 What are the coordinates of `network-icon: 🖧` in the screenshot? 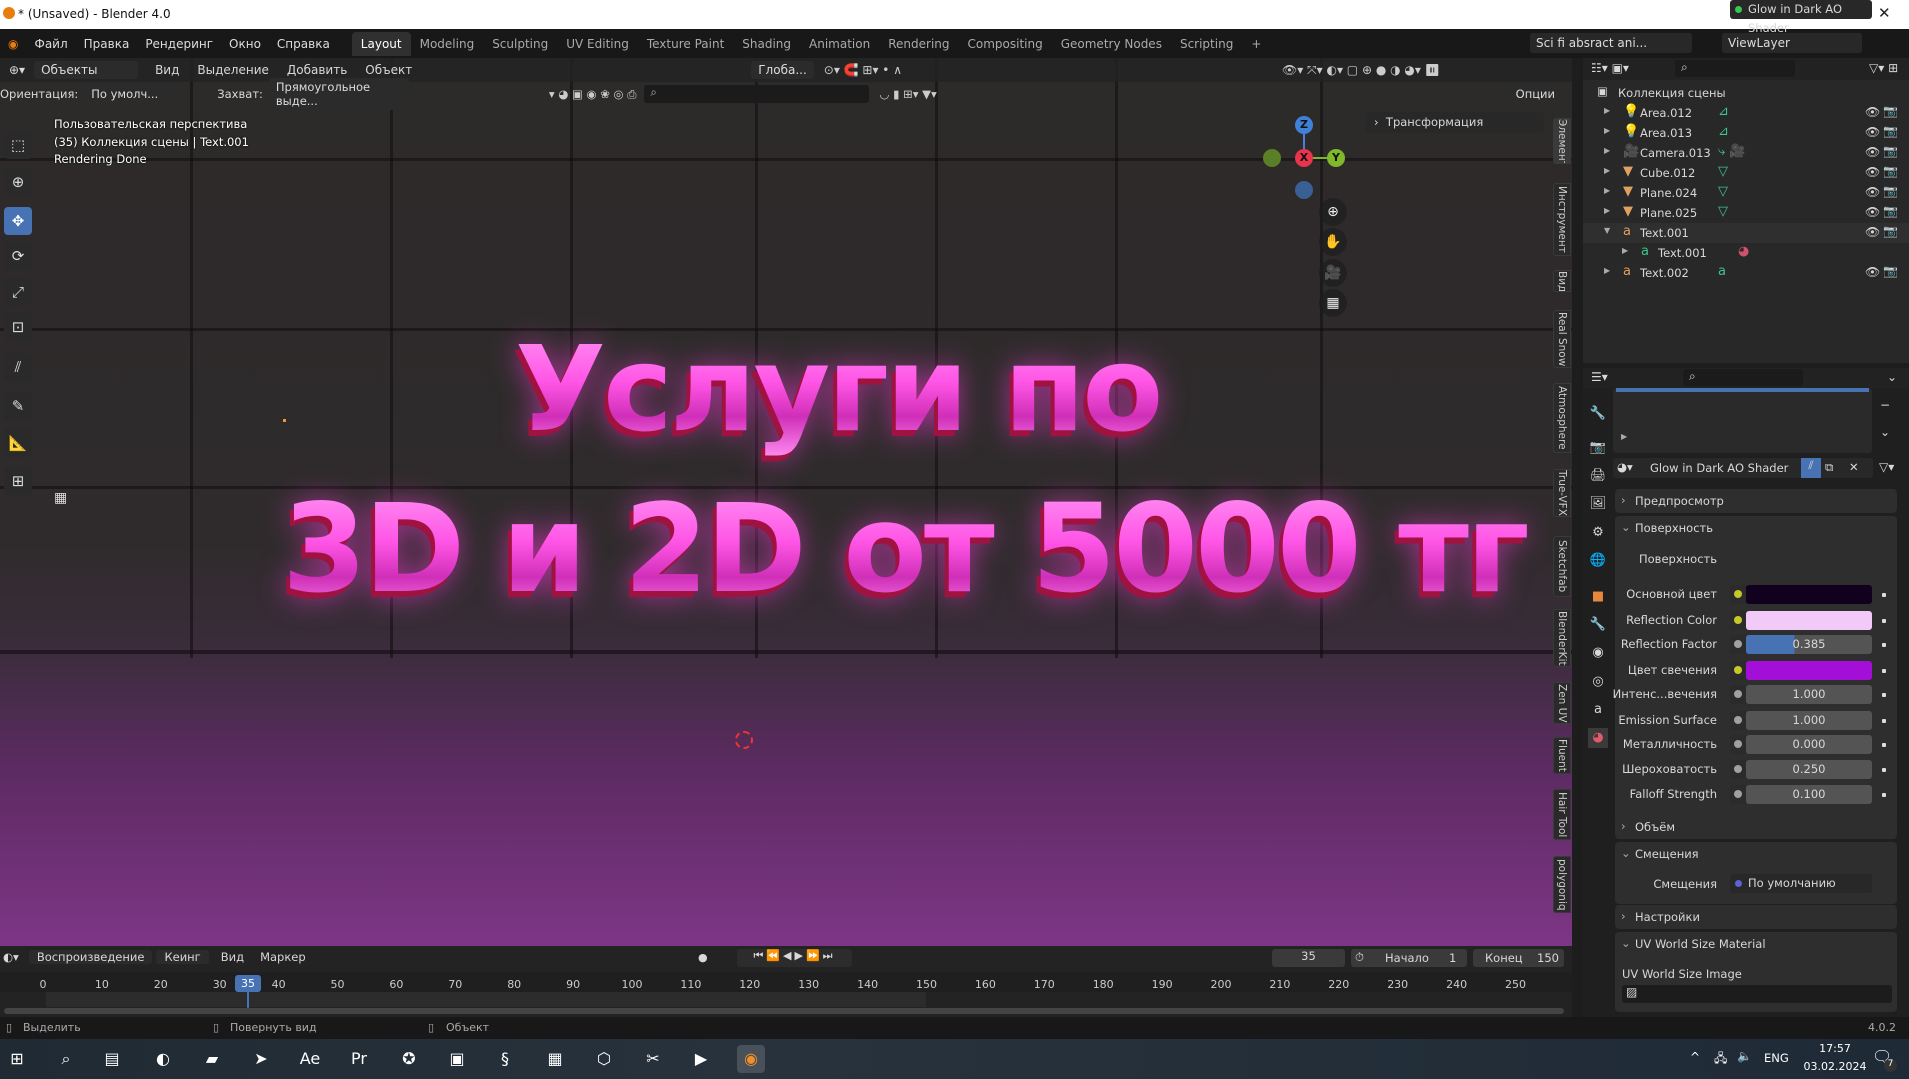 It's located at (1720, 1059).